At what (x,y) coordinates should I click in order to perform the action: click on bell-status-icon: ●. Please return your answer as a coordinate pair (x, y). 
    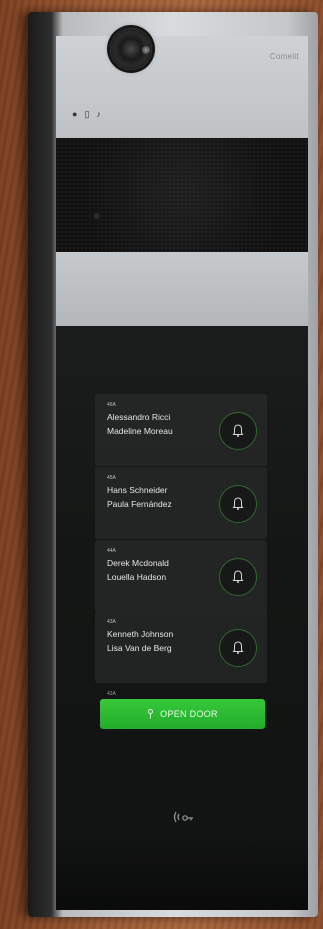
    Looking at the image, I should click on (75, 114).